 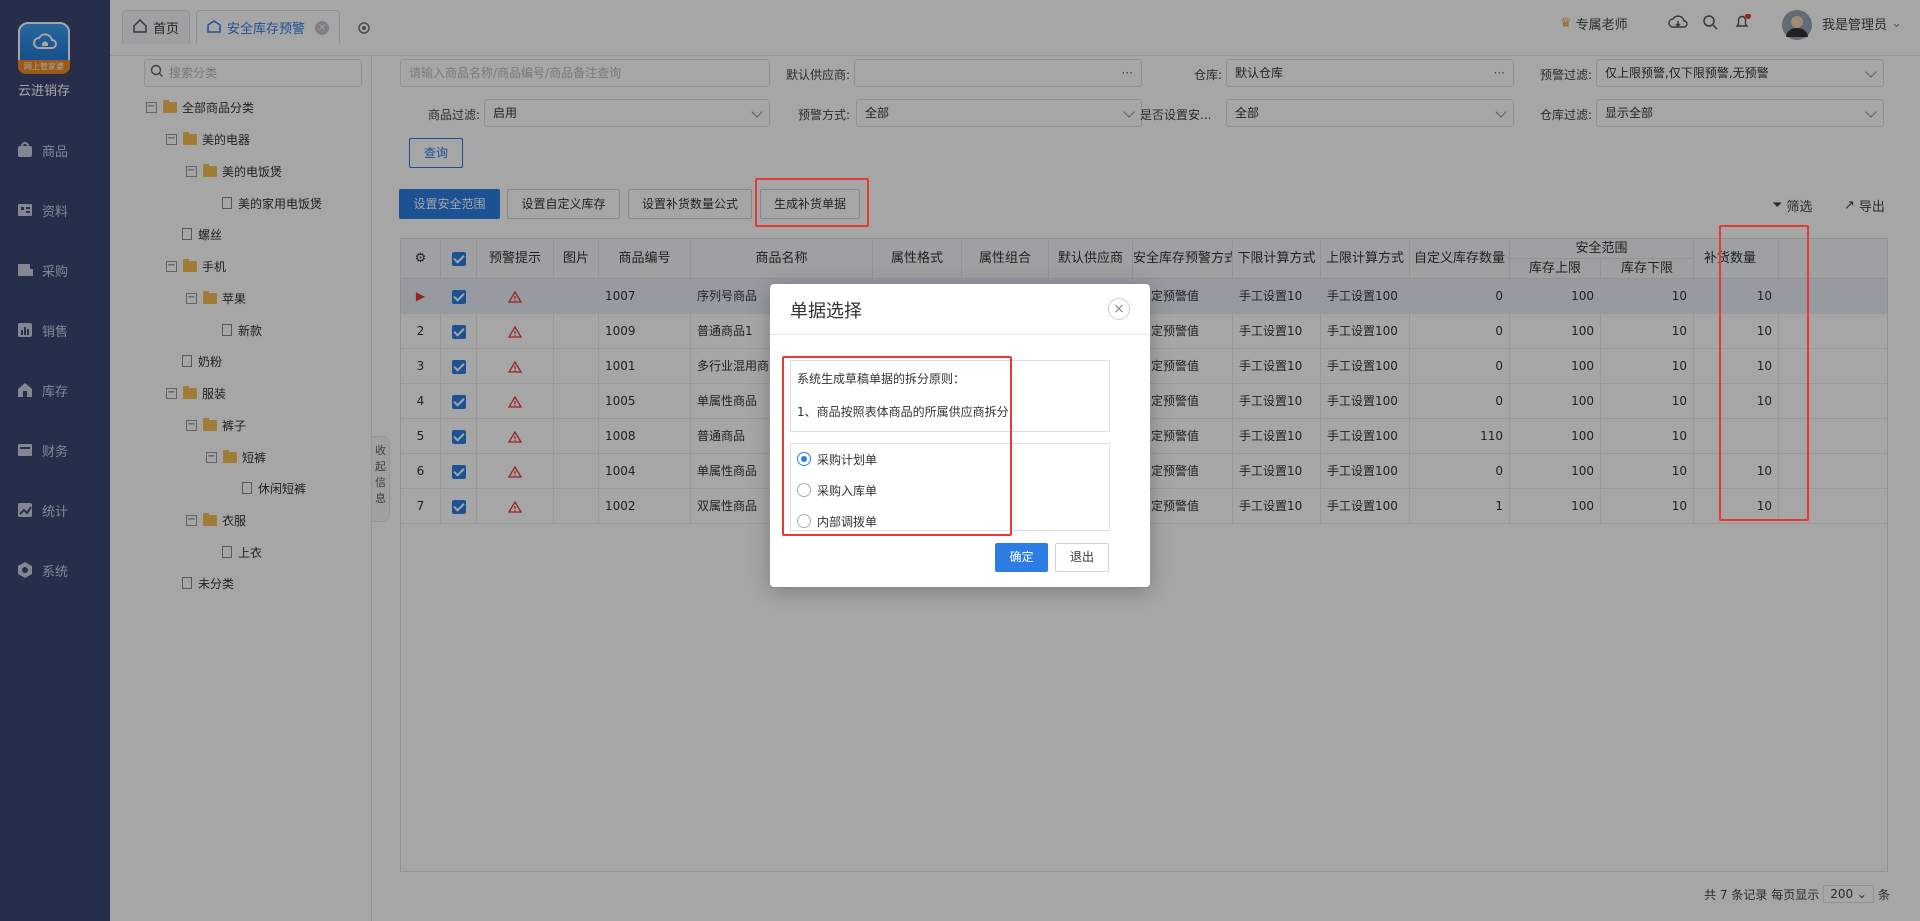 I want to click on close-icon: ×, so click(x=1119, y=309).